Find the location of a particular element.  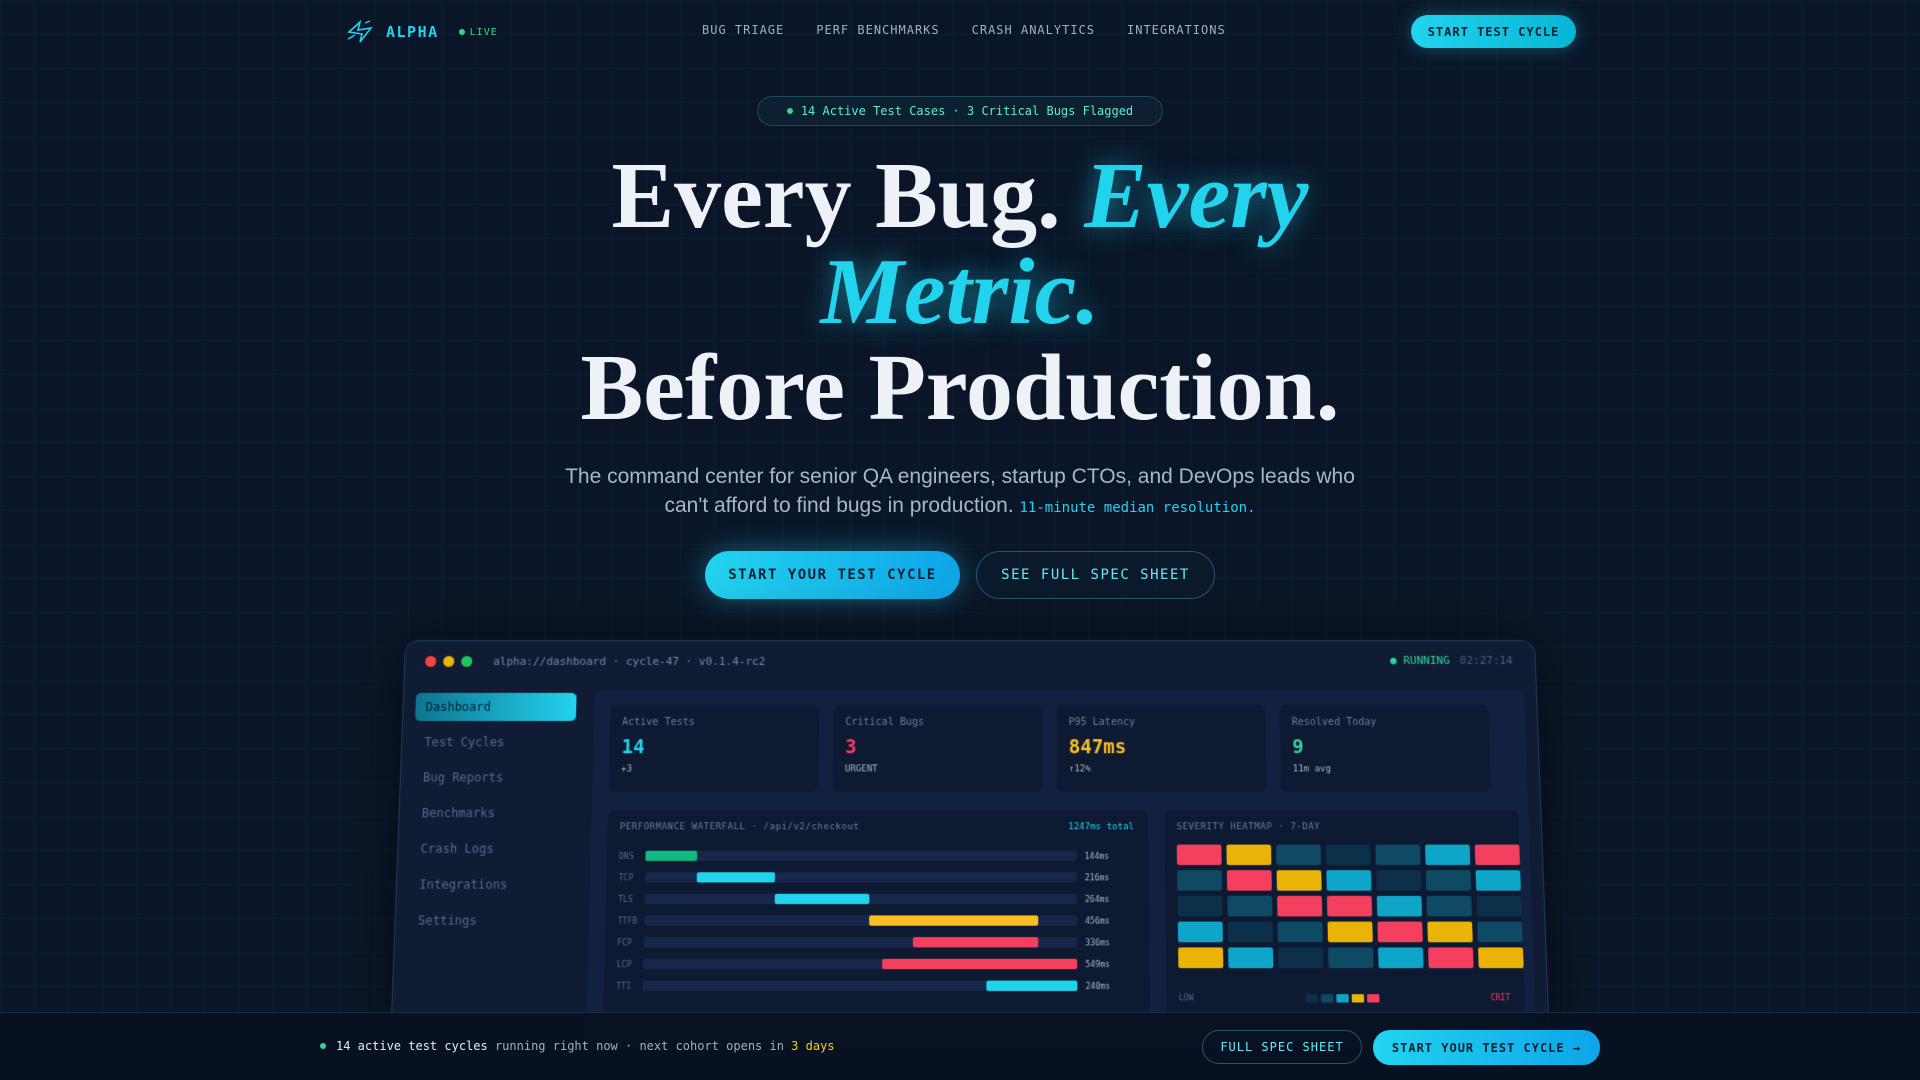

legend-low: LOW is located at coordinates (1186, 998).